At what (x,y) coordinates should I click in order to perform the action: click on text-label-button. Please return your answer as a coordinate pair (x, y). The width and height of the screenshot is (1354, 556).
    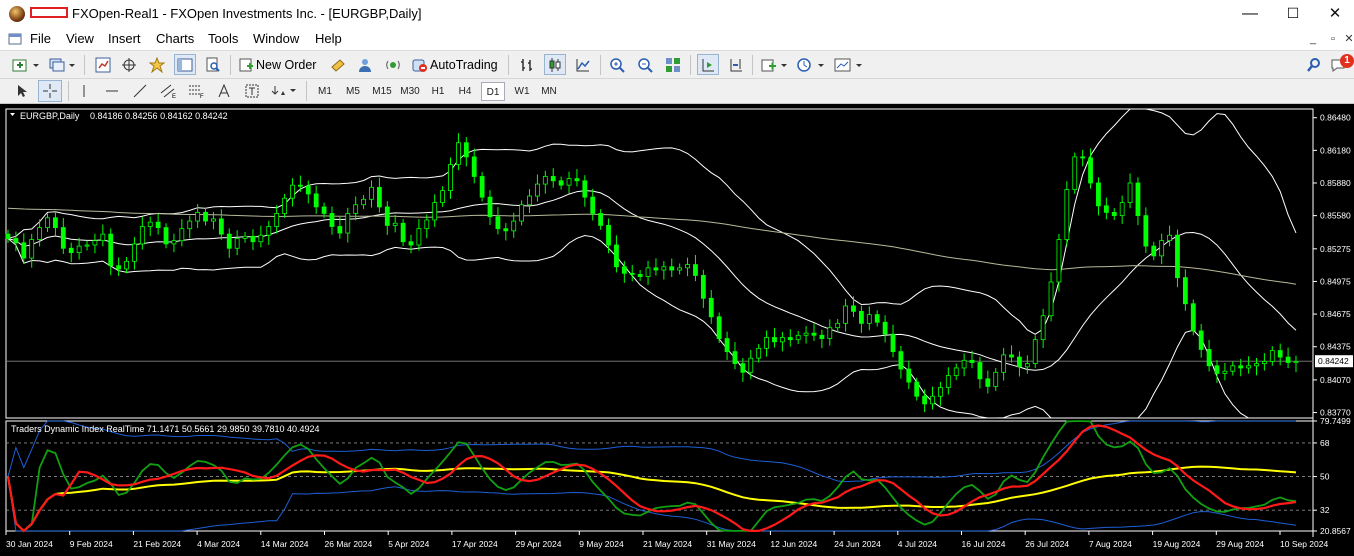
    Looking at the image, I should click on (252, 91).